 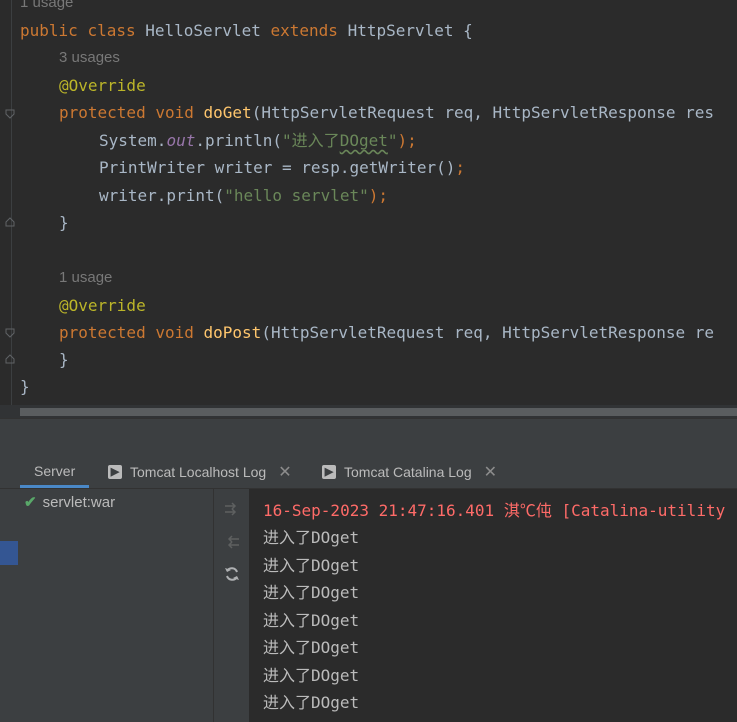 What do you see at coordinates (227, 112) in the screenshot?
I see `method-name: doGet` at bounding box center [227, 112].